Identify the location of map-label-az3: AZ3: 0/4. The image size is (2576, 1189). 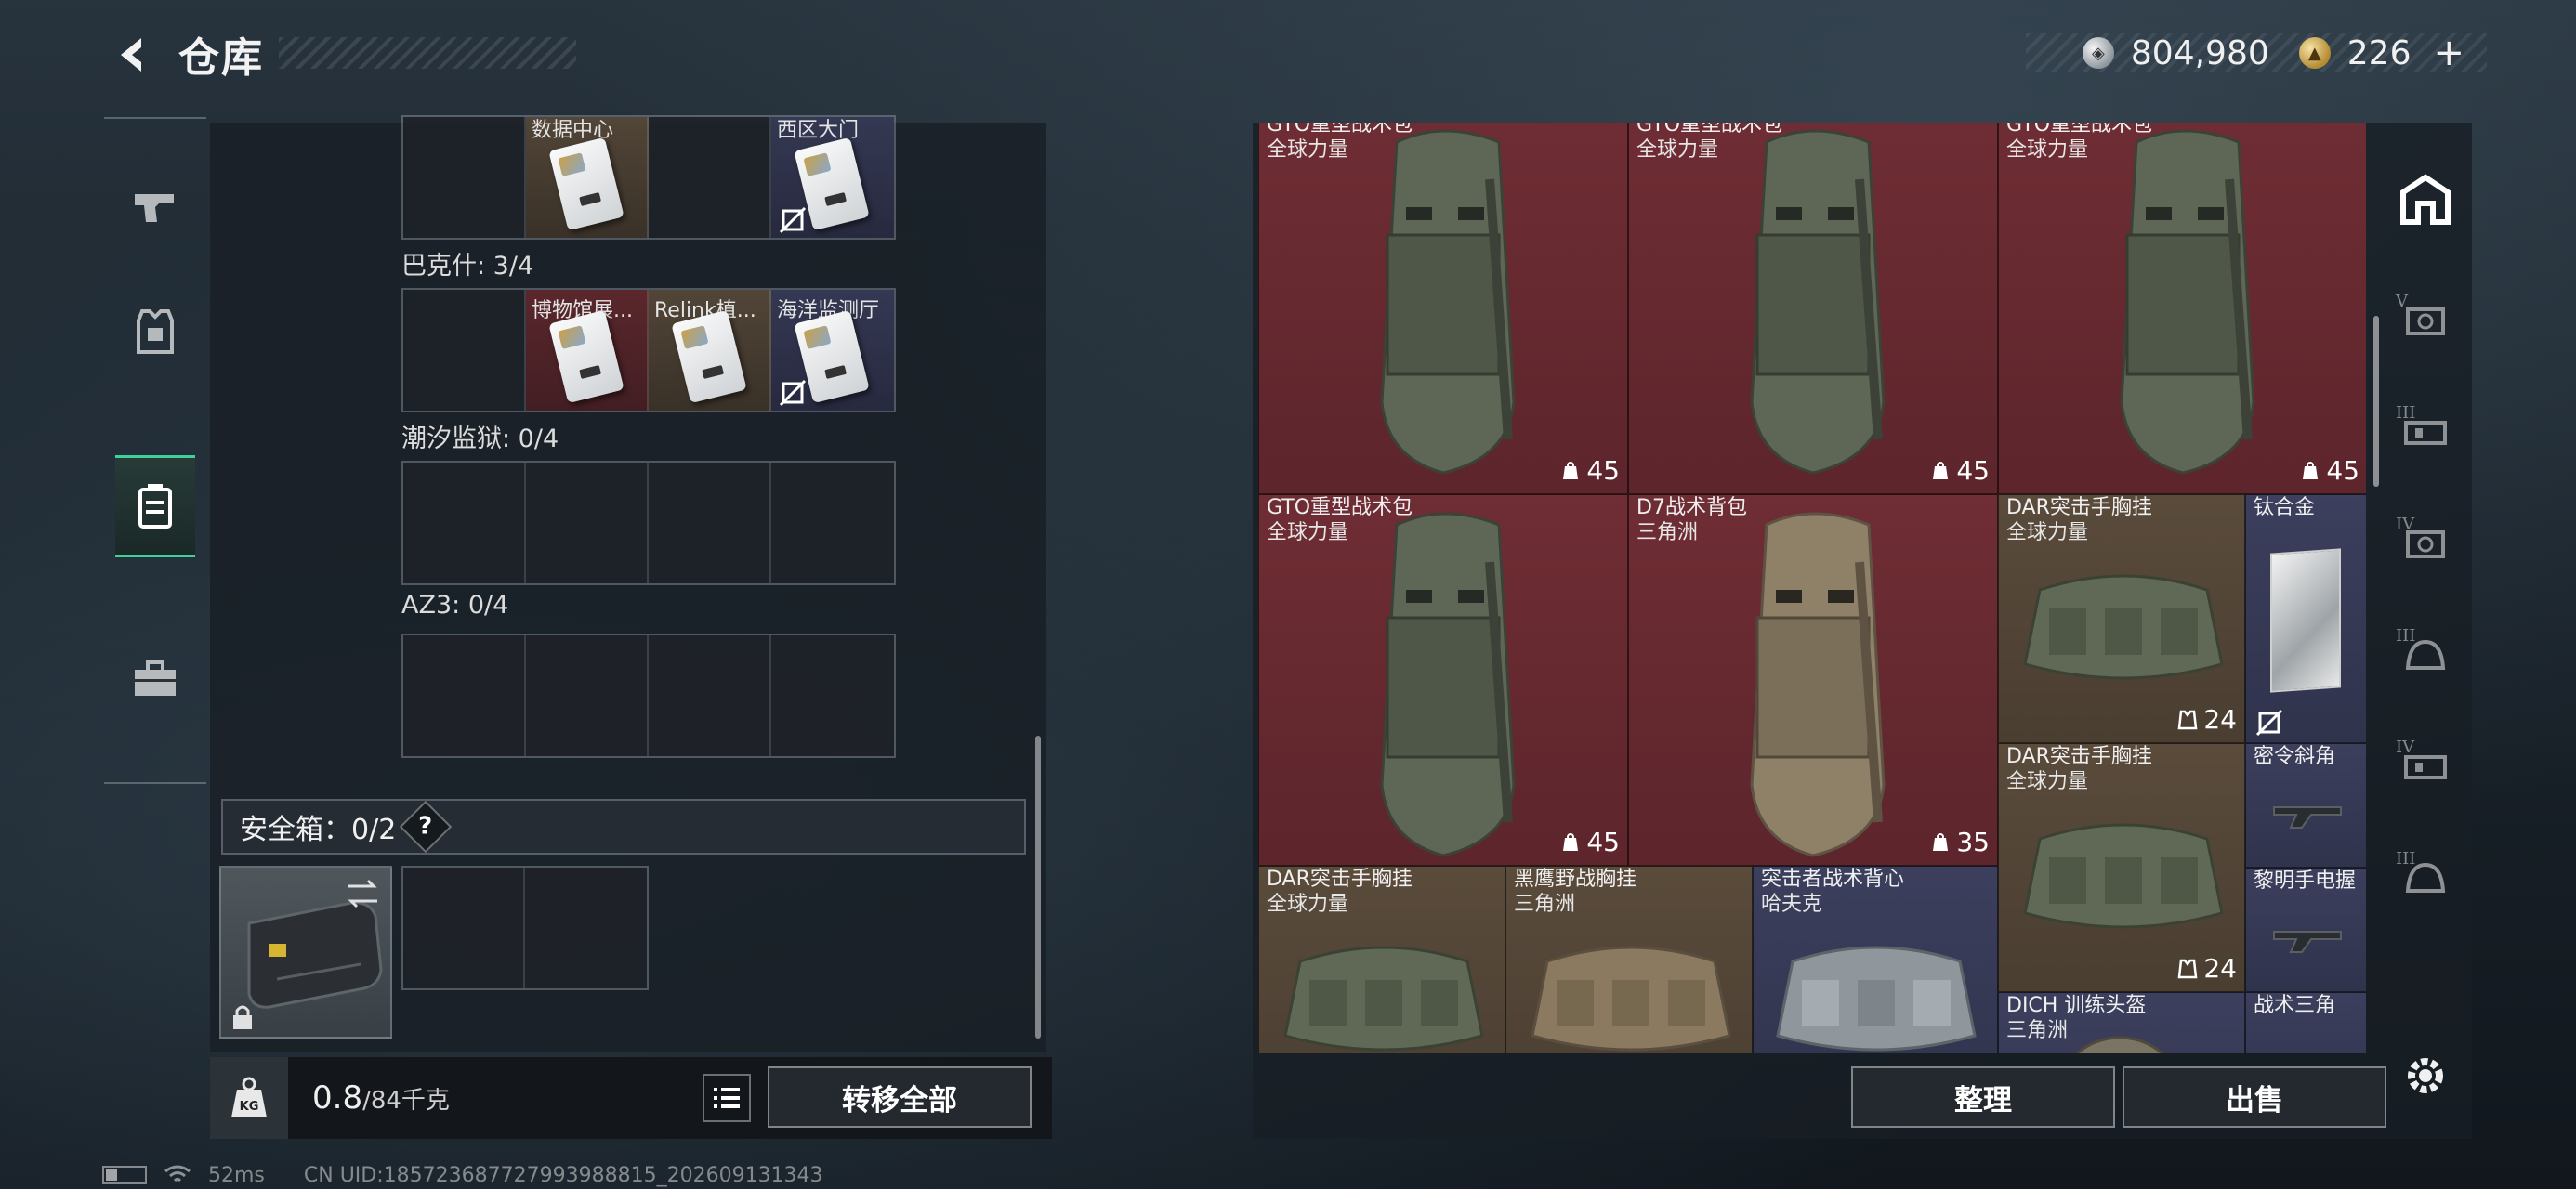
(455, 605).